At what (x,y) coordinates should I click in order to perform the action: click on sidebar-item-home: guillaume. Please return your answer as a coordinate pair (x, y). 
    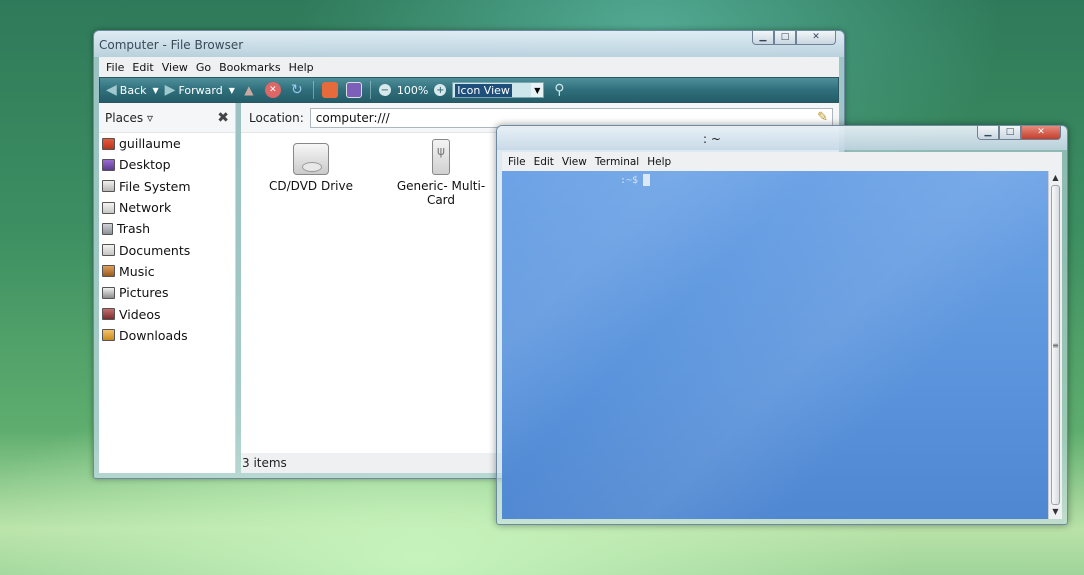
    Looking at the image, I should click on (167, 143).